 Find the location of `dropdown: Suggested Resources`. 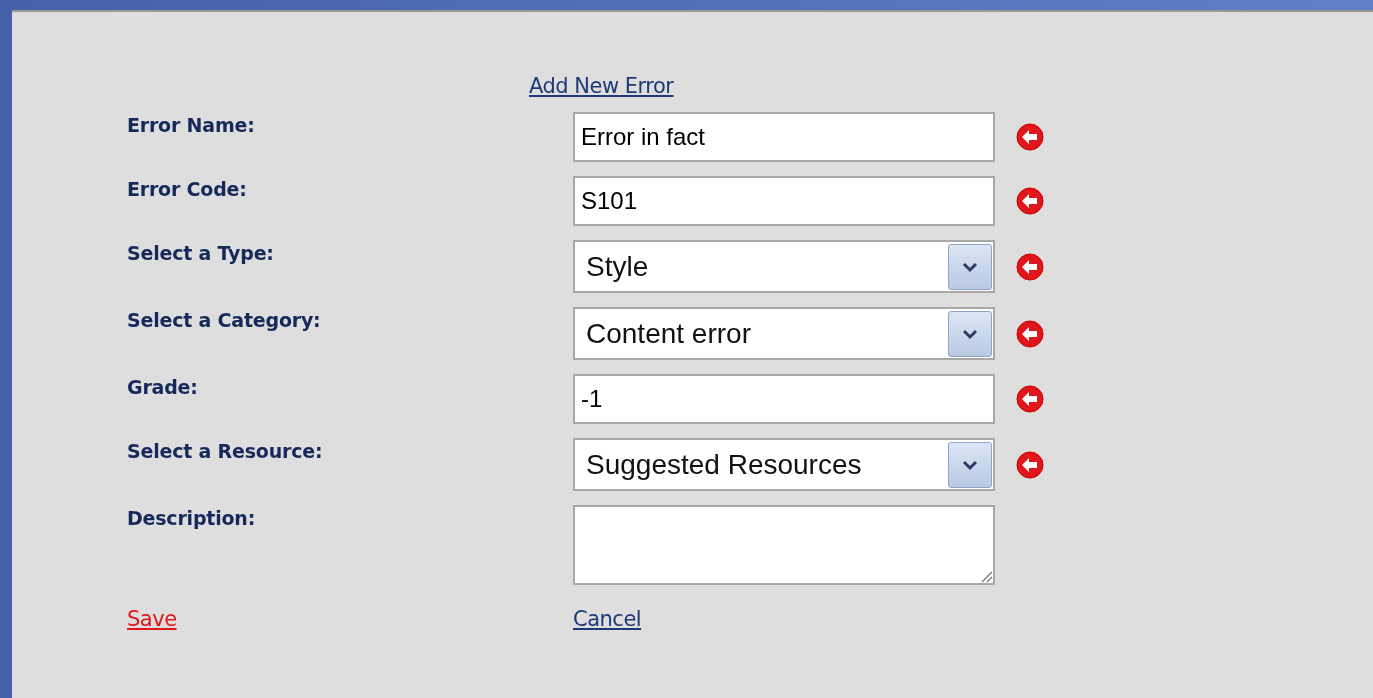

dropdown: Suggested Resources is located at coordinates (784, 464).